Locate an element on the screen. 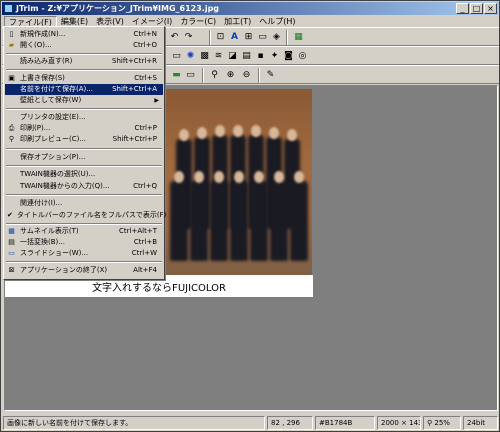 The image size is (500, 432). menu-edit: 編集(E) is located at coordinates (74, 21).